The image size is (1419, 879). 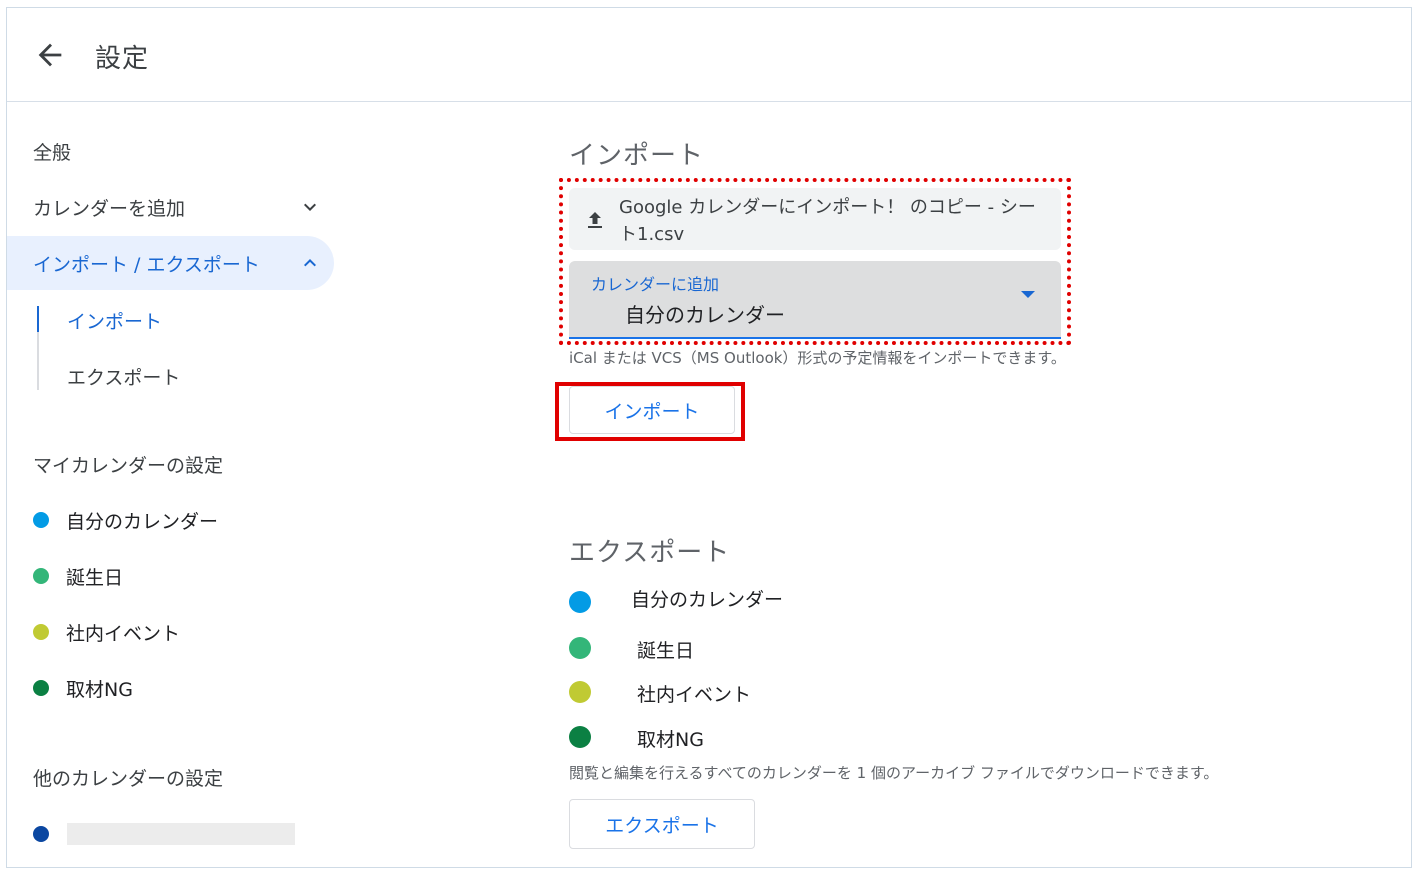 I want to click on page-title: 設定, so click(x=122, y=59).